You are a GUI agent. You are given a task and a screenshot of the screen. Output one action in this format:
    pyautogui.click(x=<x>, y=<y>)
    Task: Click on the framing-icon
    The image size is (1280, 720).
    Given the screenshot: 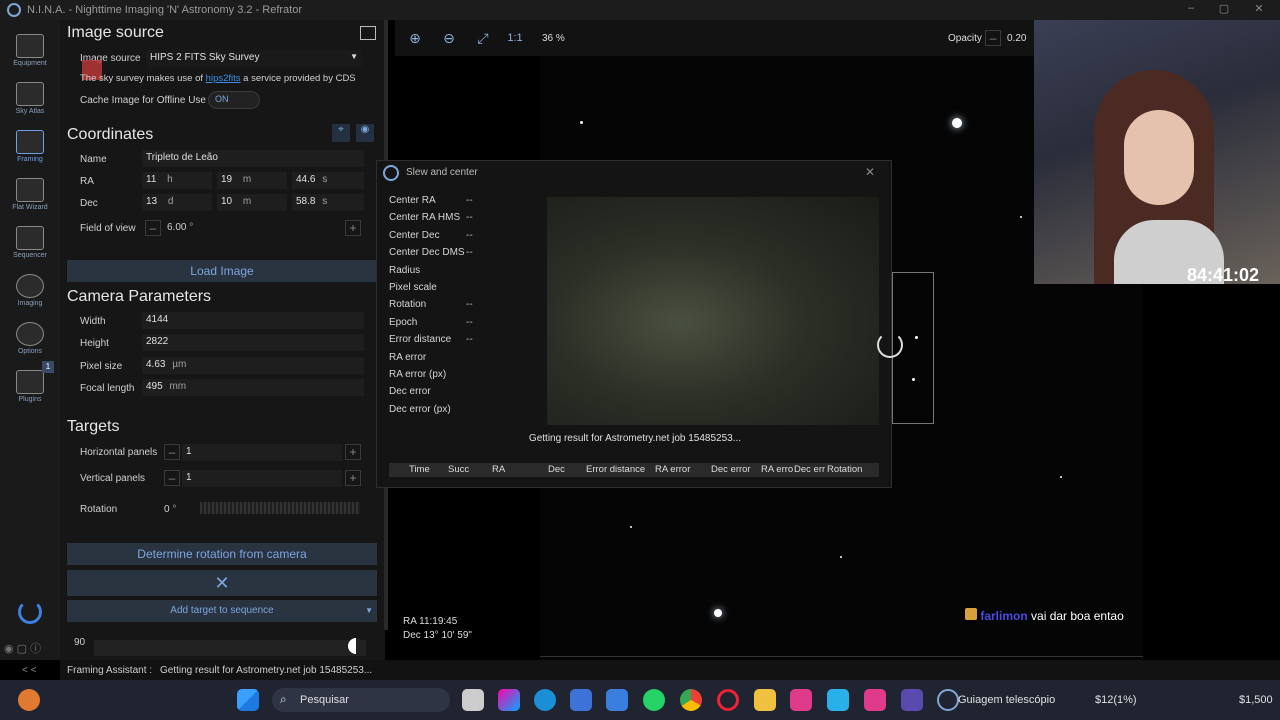 What is the action you would take?
    pyautogui.click(x=30, y=142)
    